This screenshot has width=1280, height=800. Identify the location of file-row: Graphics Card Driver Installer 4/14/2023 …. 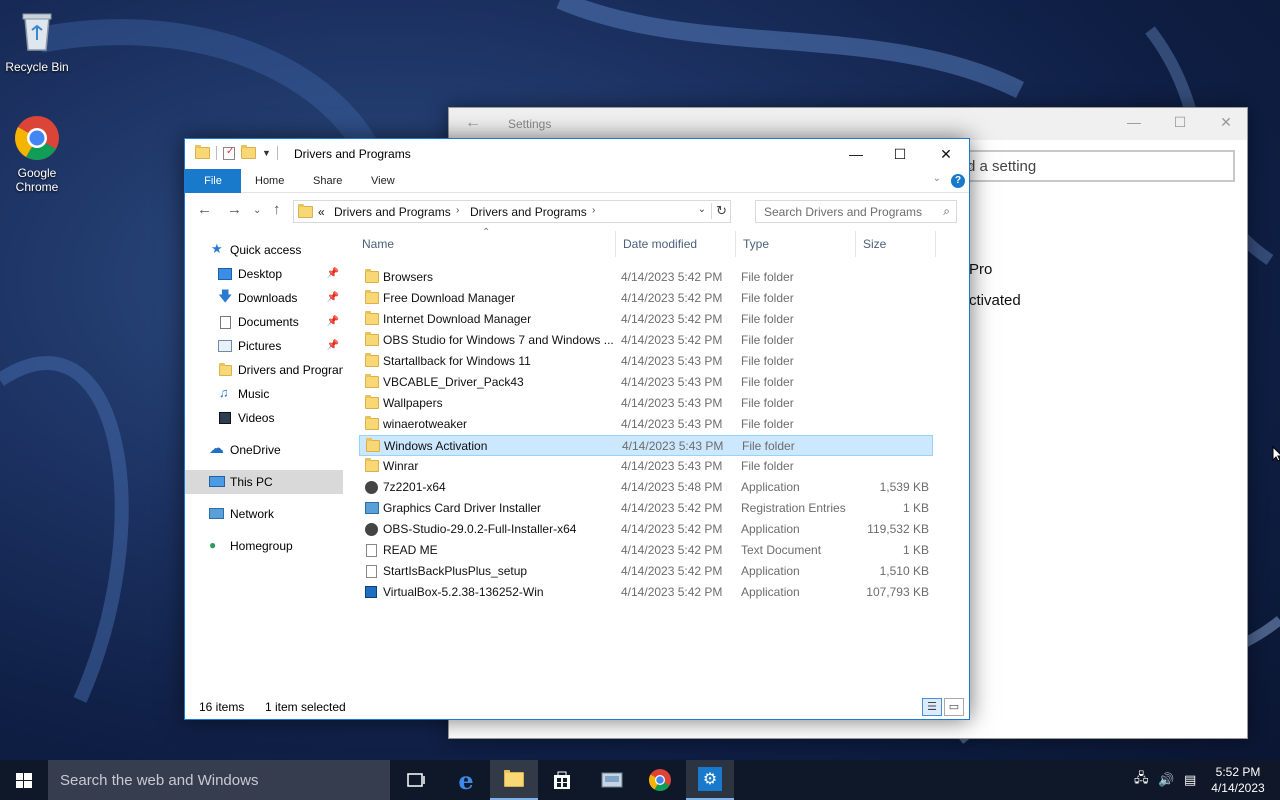
(646, 508).